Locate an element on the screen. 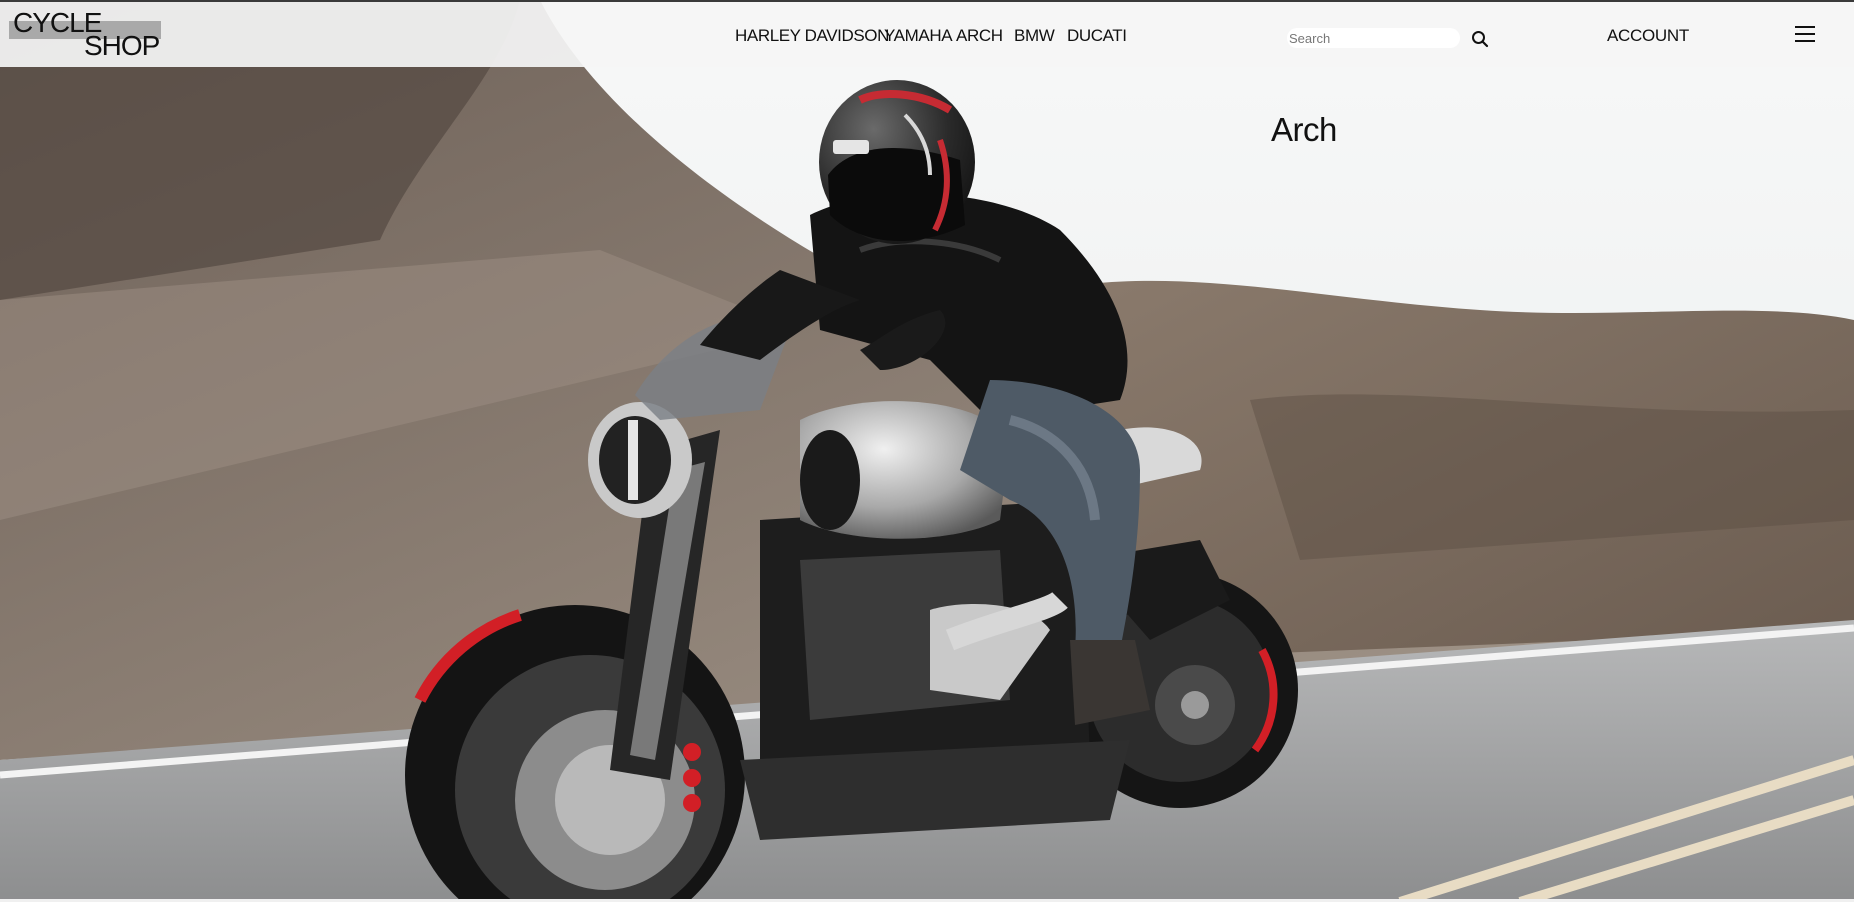 The width and height of the screenshot is (1854, 902). nav-item-bmw: BMW is located at coordinates (1034, 36).